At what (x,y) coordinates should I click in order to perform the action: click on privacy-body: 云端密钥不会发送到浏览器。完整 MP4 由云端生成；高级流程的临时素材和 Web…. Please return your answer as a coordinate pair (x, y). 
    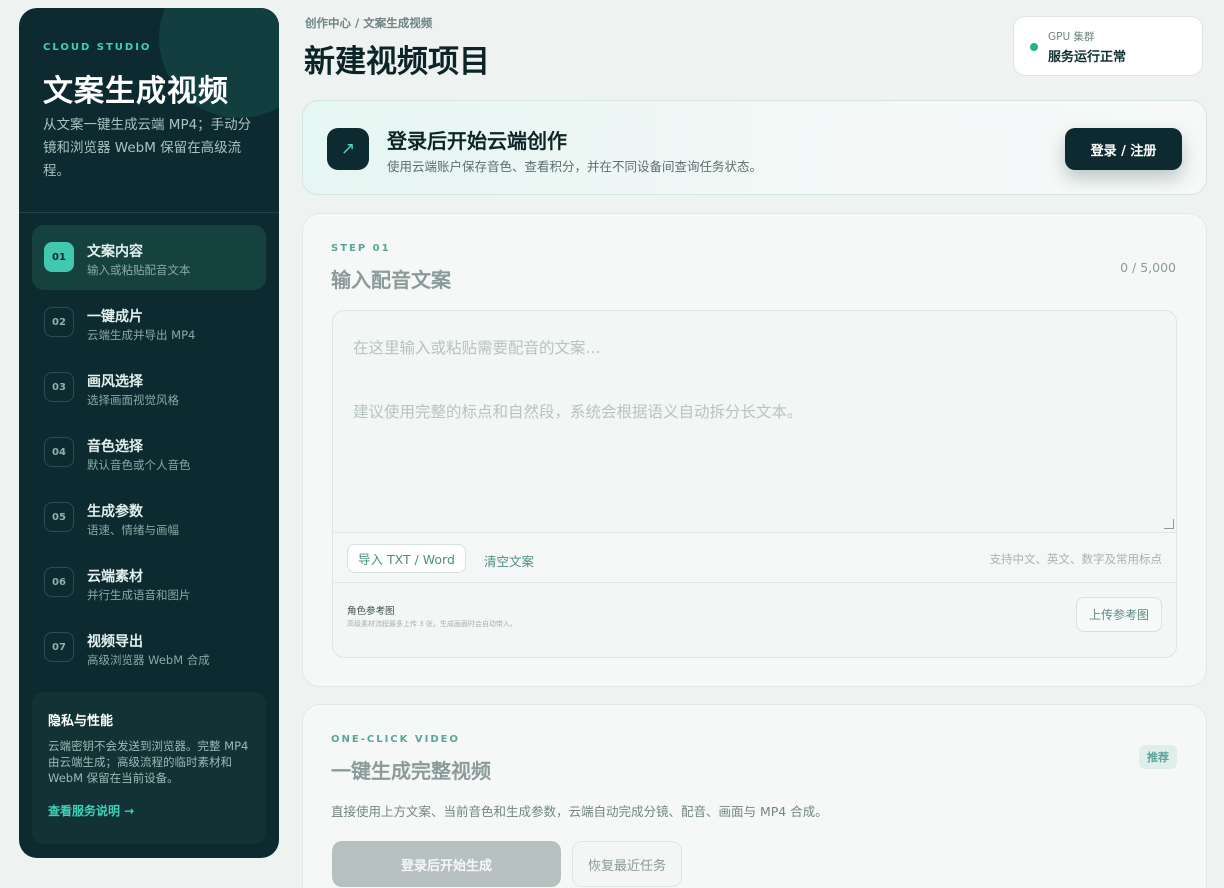
    Looking at the image, I should click on (148, 762).